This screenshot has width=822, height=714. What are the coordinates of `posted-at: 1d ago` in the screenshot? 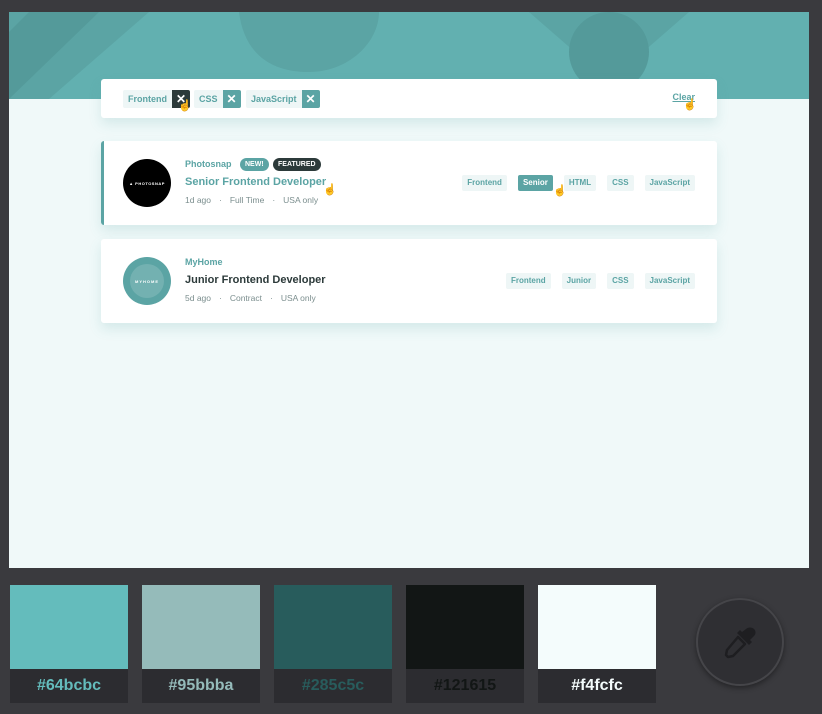 It's located at (198, 200).